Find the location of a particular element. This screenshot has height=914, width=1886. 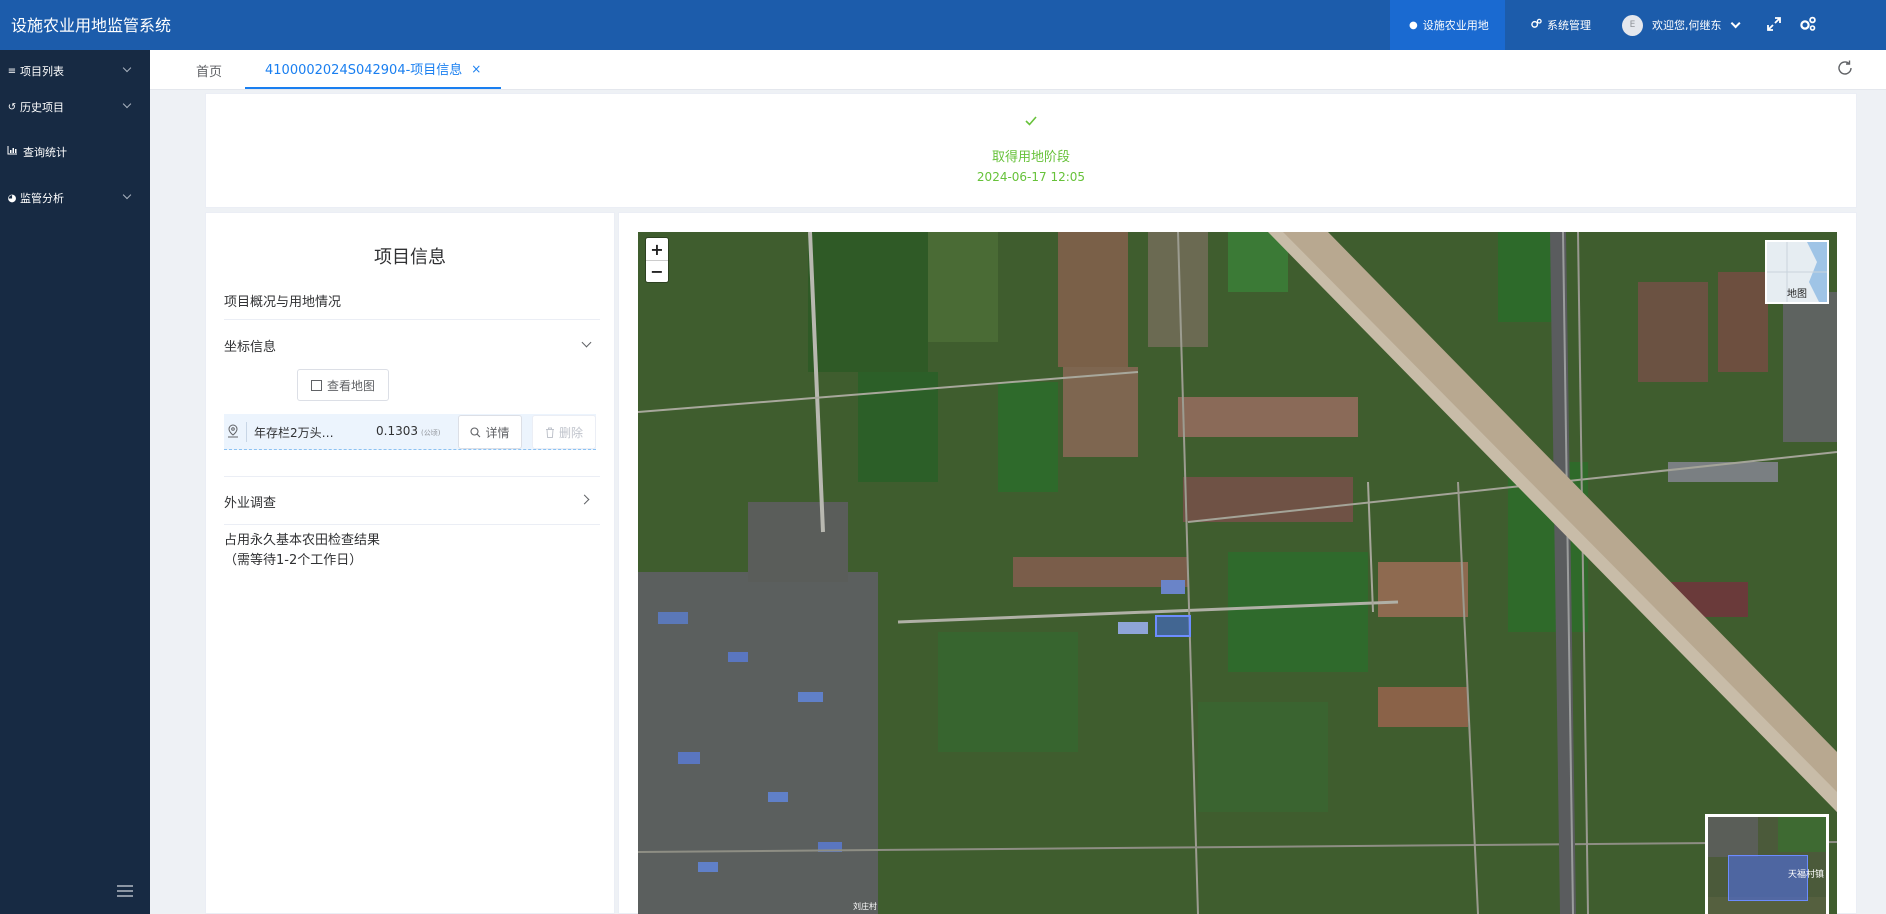

sidebar-item-query-stats: 查询统计 is located at coordinates (68, 152).